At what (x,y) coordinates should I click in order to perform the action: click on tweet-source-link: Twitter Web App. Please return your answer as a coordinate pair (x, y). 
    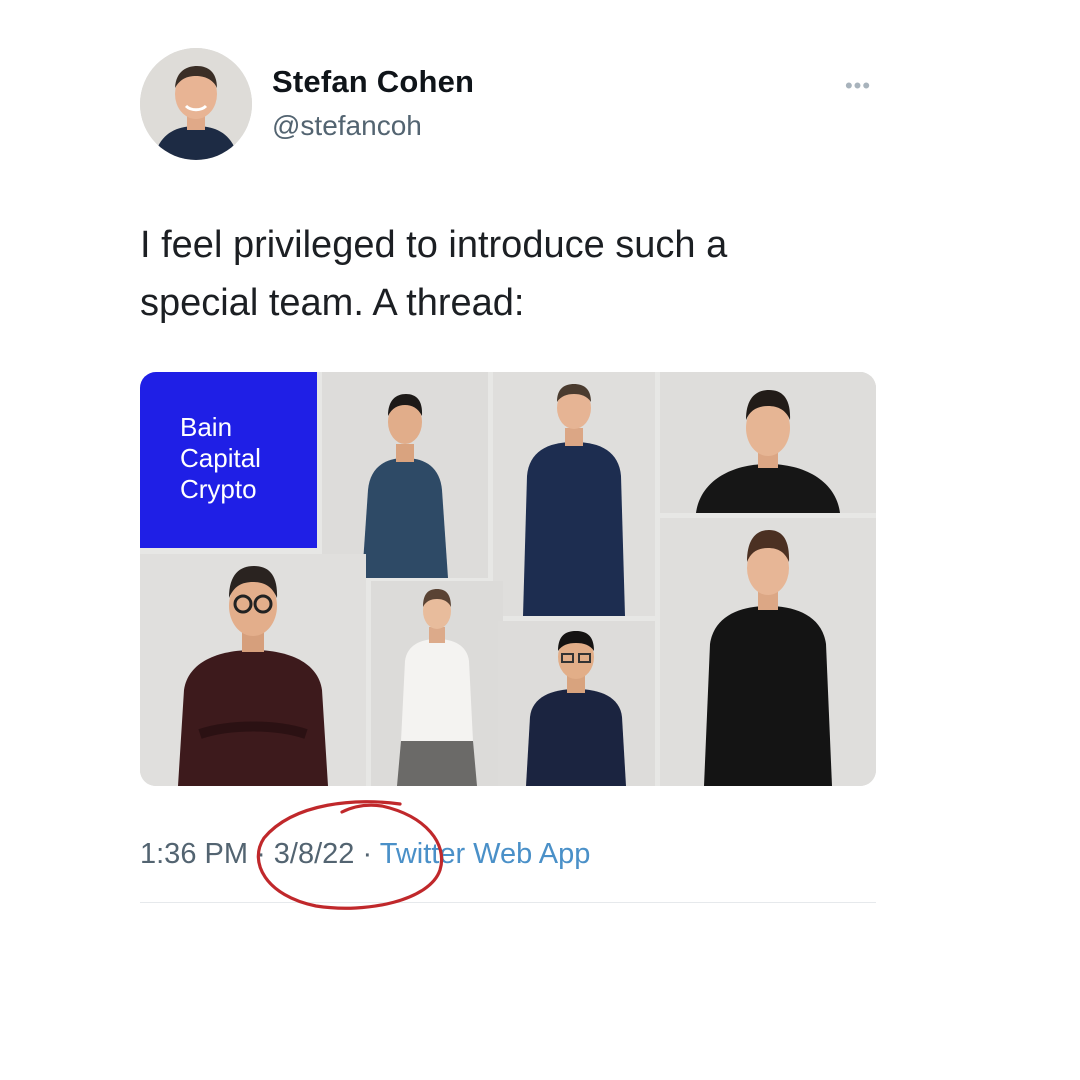
    Looking at the image, I should click on (485, 854).